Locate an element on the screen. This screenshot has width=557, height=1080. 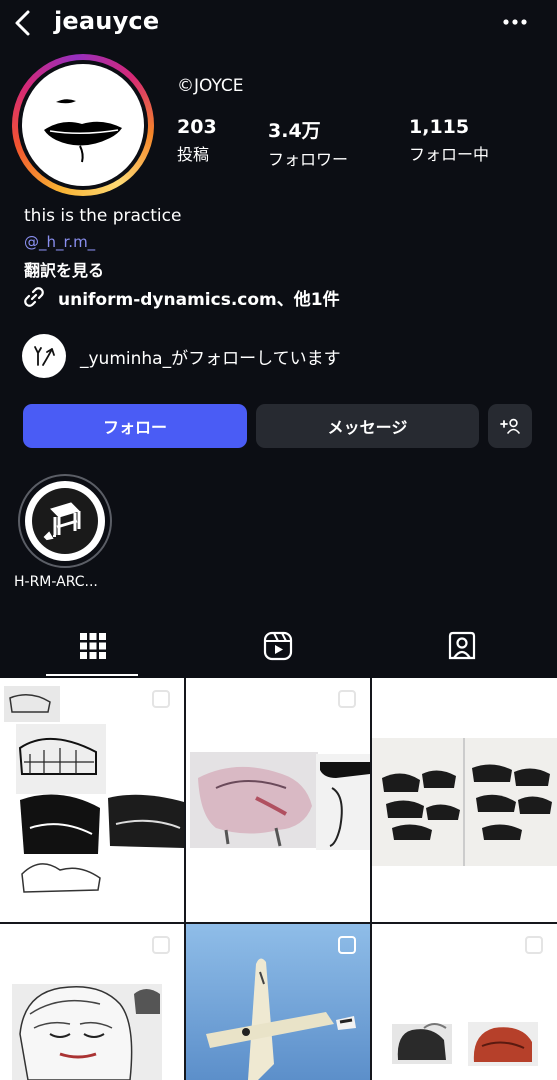
see-translation-link: 翻訳を見る is located at coordinates (64, 269).